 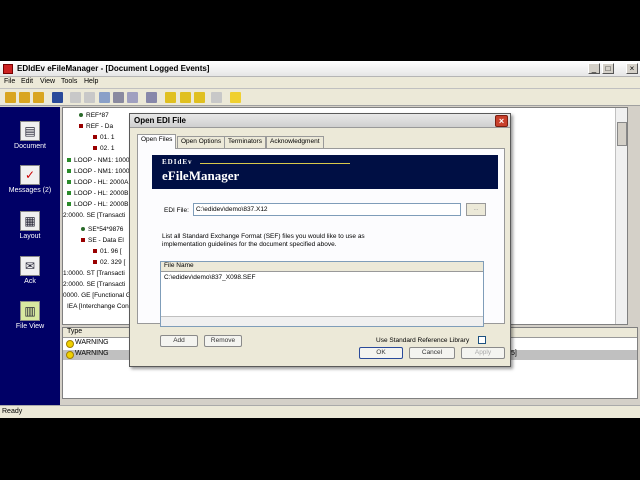 I want to click on add-button: Add, so click(x=179, y=341).